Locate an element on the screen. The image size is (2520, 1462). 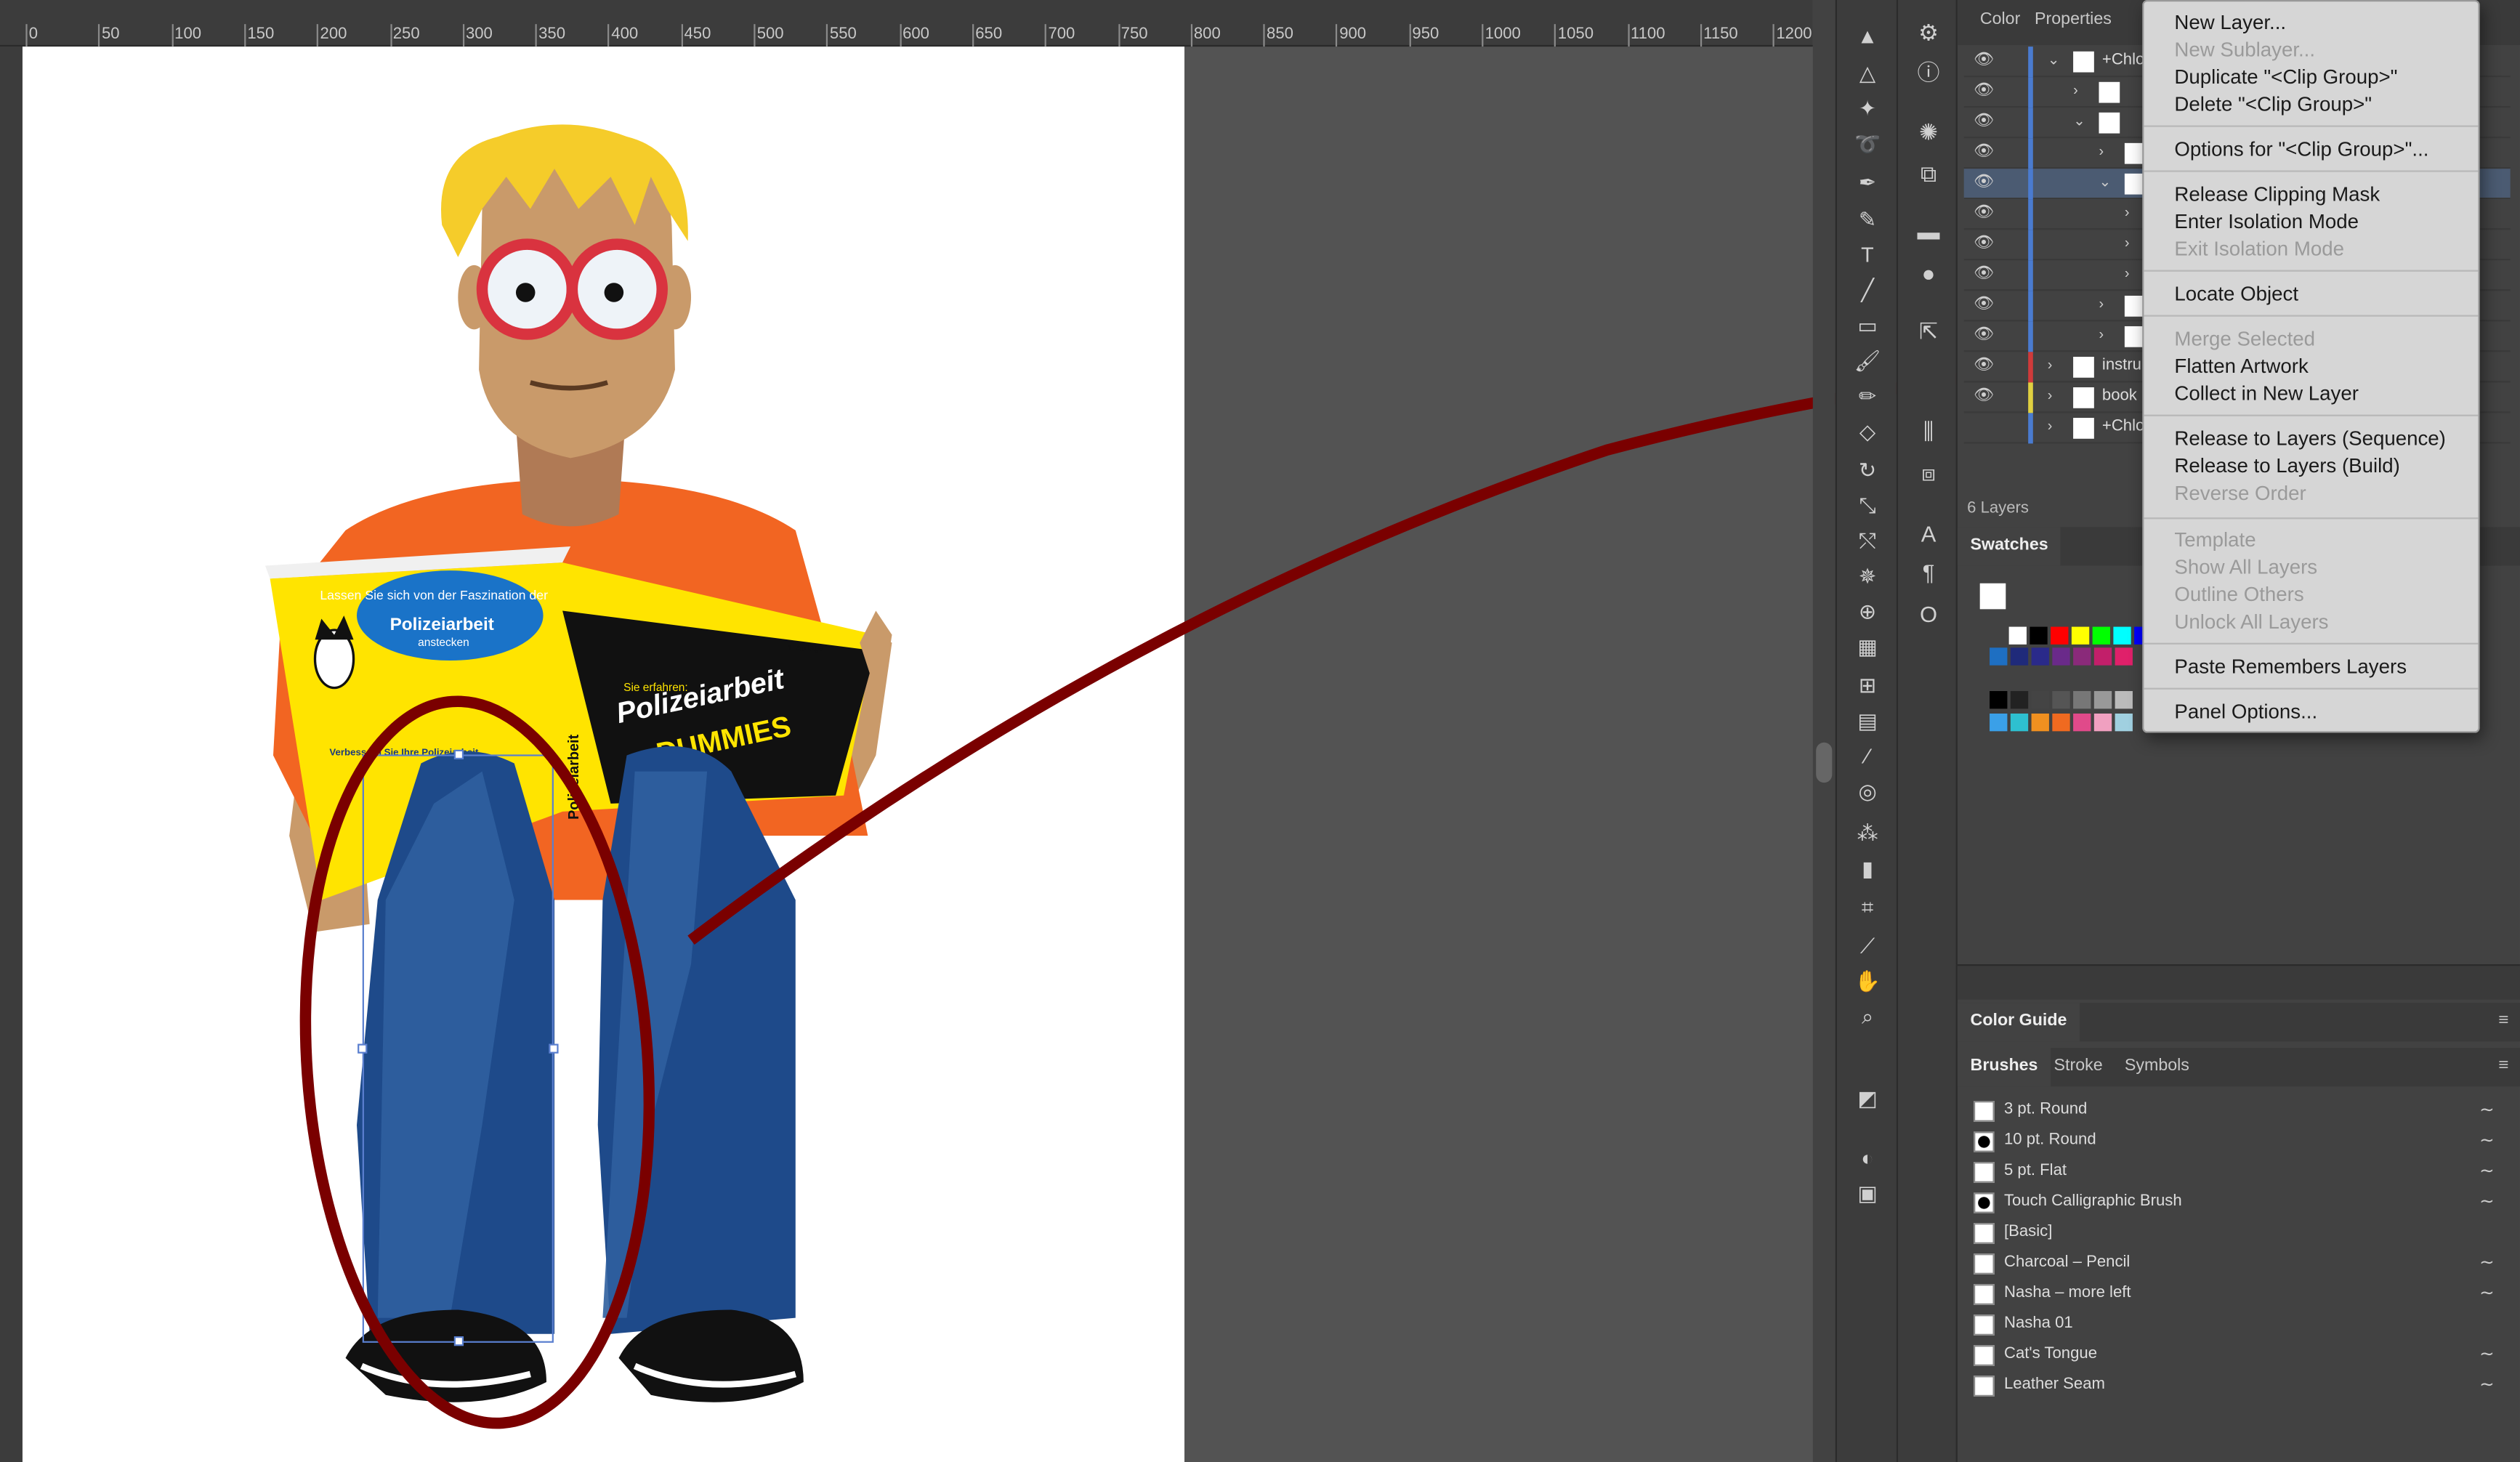
sun-icon: ✺ is located at coordinates (1928, 132).